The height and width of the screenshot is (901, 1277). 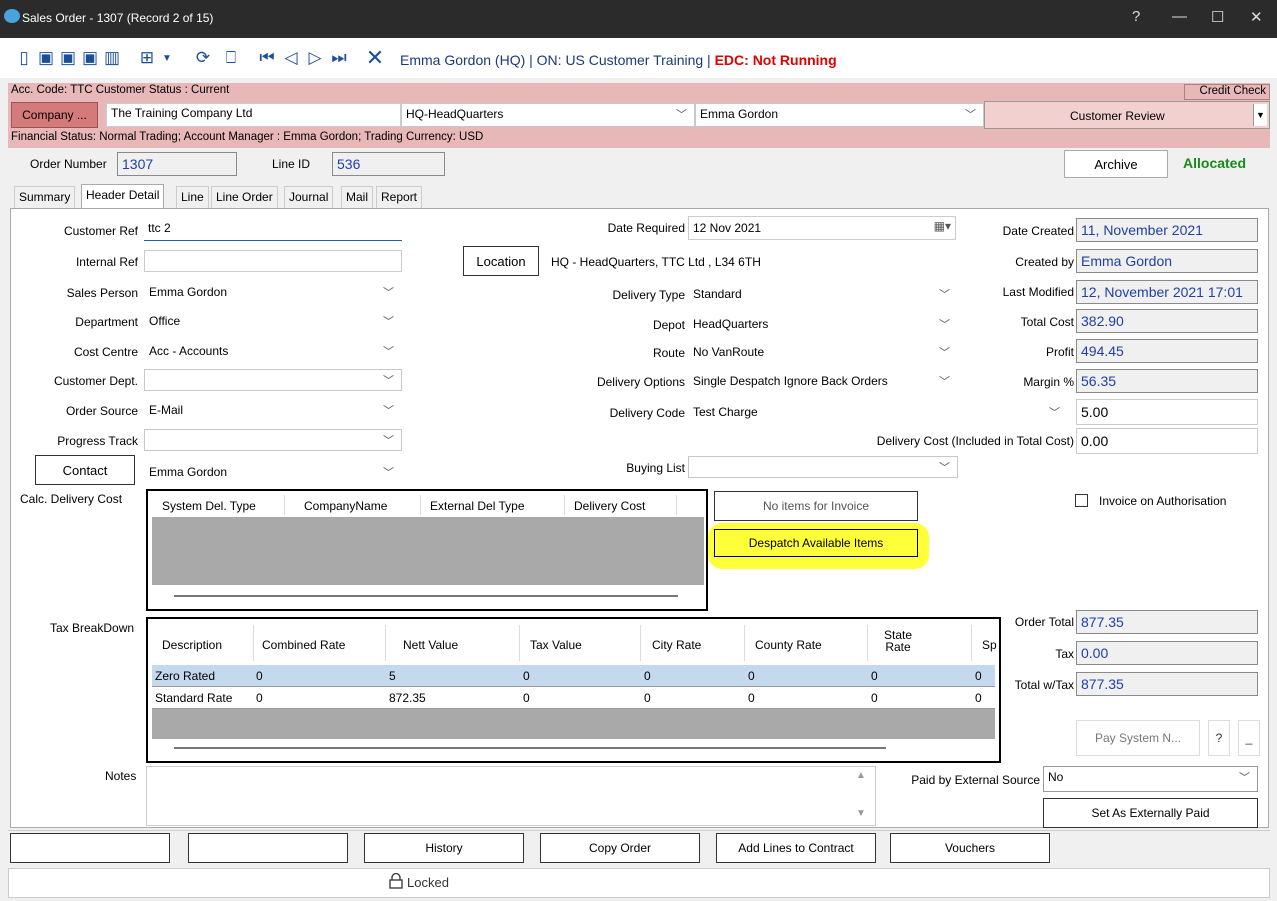 What do you see at coordinates (339, 58) in the screenshot?
I see `last-record-icon: ⏭` at bounding box center [339, 58].